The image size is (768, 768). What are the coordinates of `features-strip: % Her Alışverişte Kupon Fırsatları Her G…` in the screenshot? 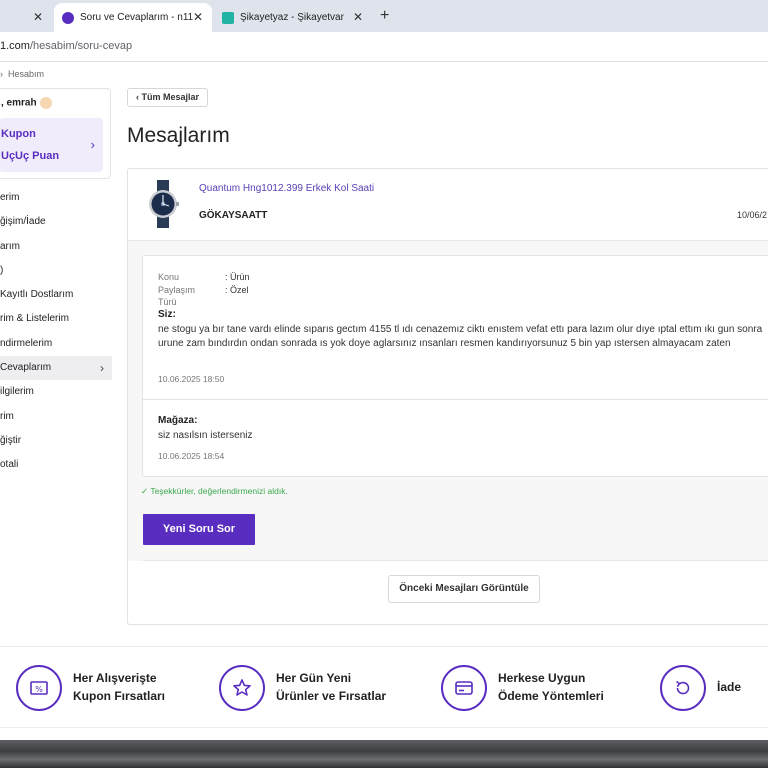 It's located at (384, 687).